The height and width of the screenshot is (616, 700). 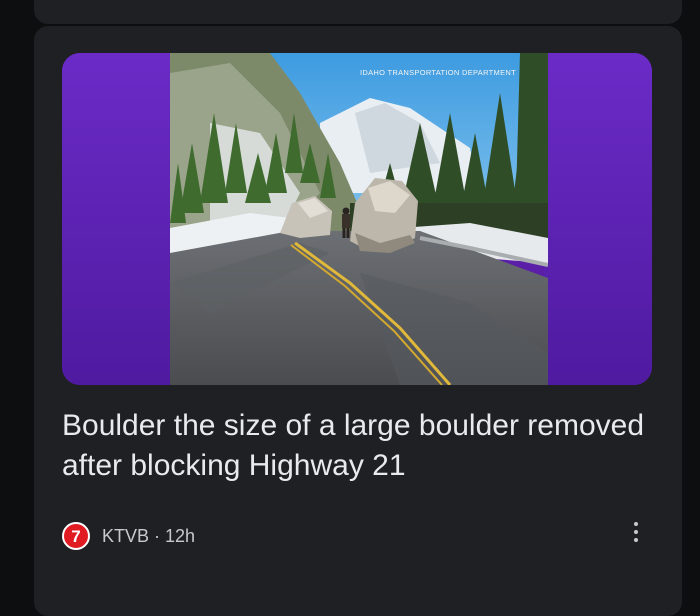 What do you see at coordinates (636, 532) in the screenshot?
I see `more-options-button` at bounding box center [636, 532].